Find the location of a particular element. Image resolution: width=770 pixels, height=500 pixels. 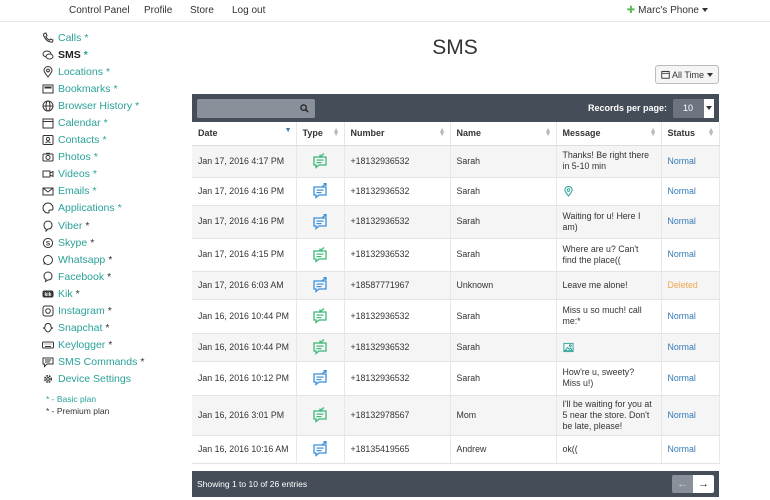

nav-store: Store is located at coordinates (202, 10).